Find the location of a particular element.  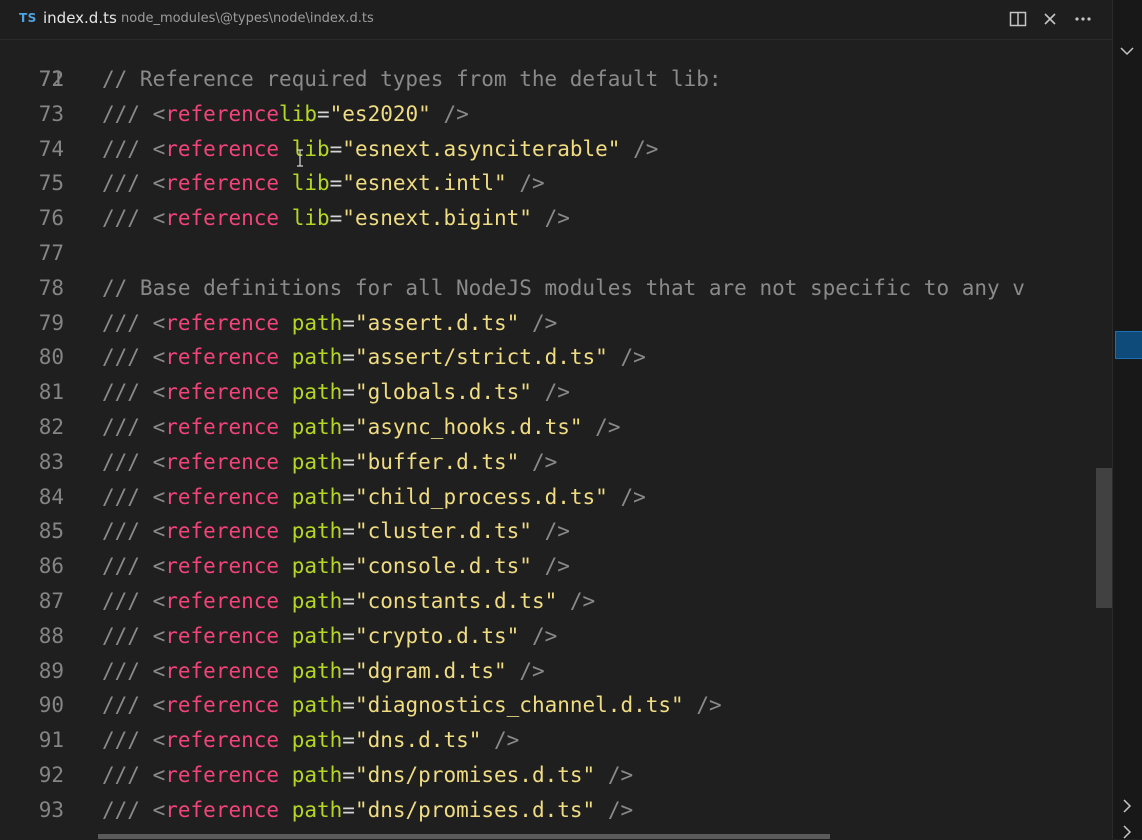

code-line: 91 /// <reference path="dns.d.ts" /> is located at coordinates (556, 740).